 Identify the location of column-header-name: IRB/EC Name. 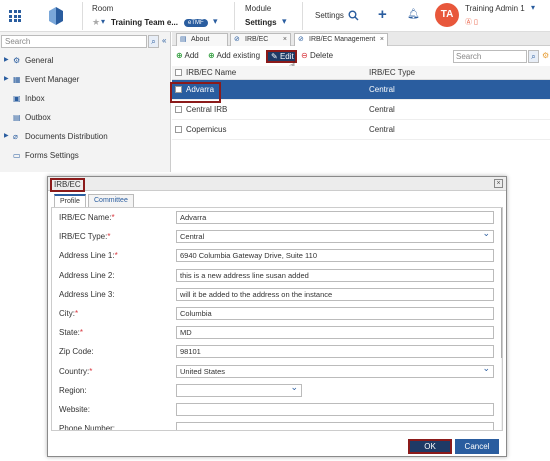
(211, 72).